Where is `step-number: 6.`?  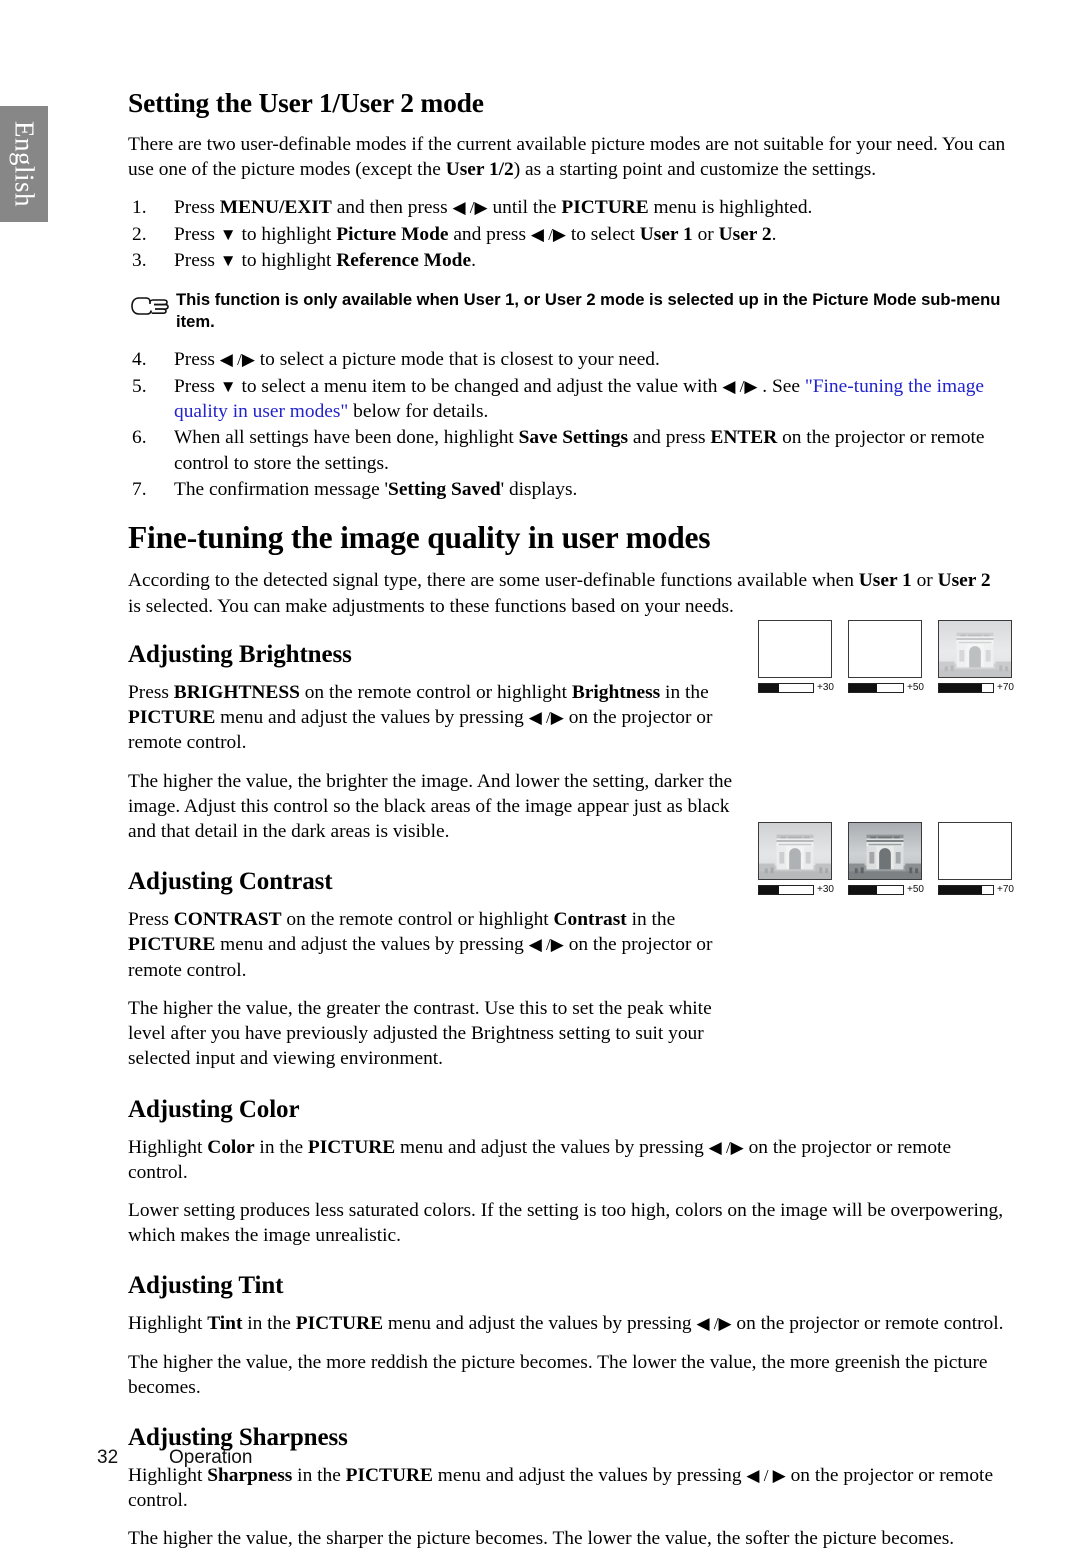
step-number: 6. is located at coordinates (139, 438).